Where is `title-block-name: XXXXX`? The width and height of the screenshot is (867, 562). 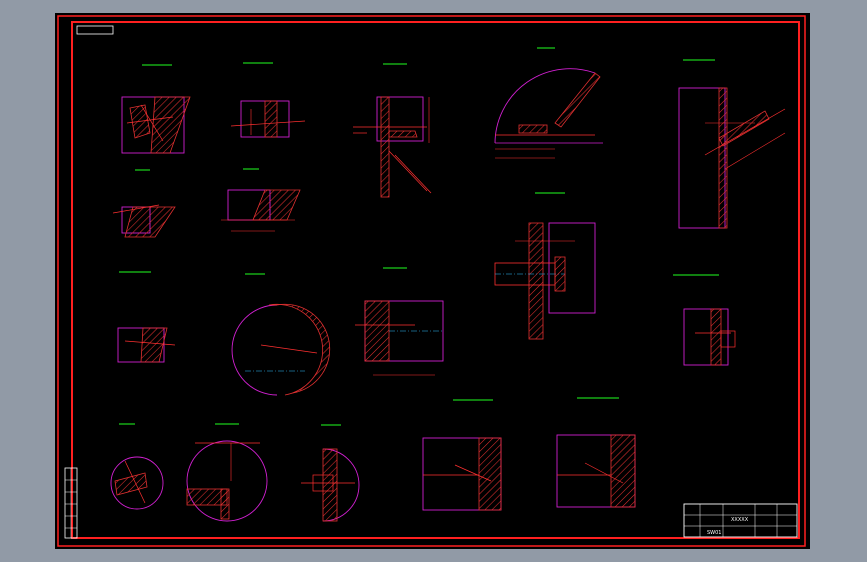
title-block-name: XXXXX is located at coordinates (740, 520).